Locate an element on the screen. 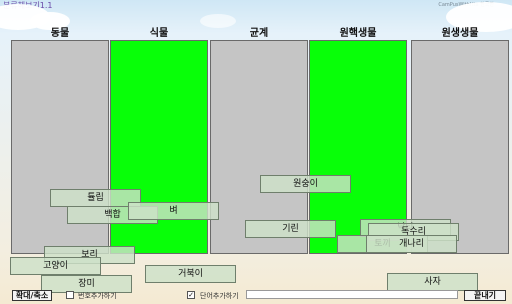  close-button: 끝내기 is located at coordinates (485, 295).